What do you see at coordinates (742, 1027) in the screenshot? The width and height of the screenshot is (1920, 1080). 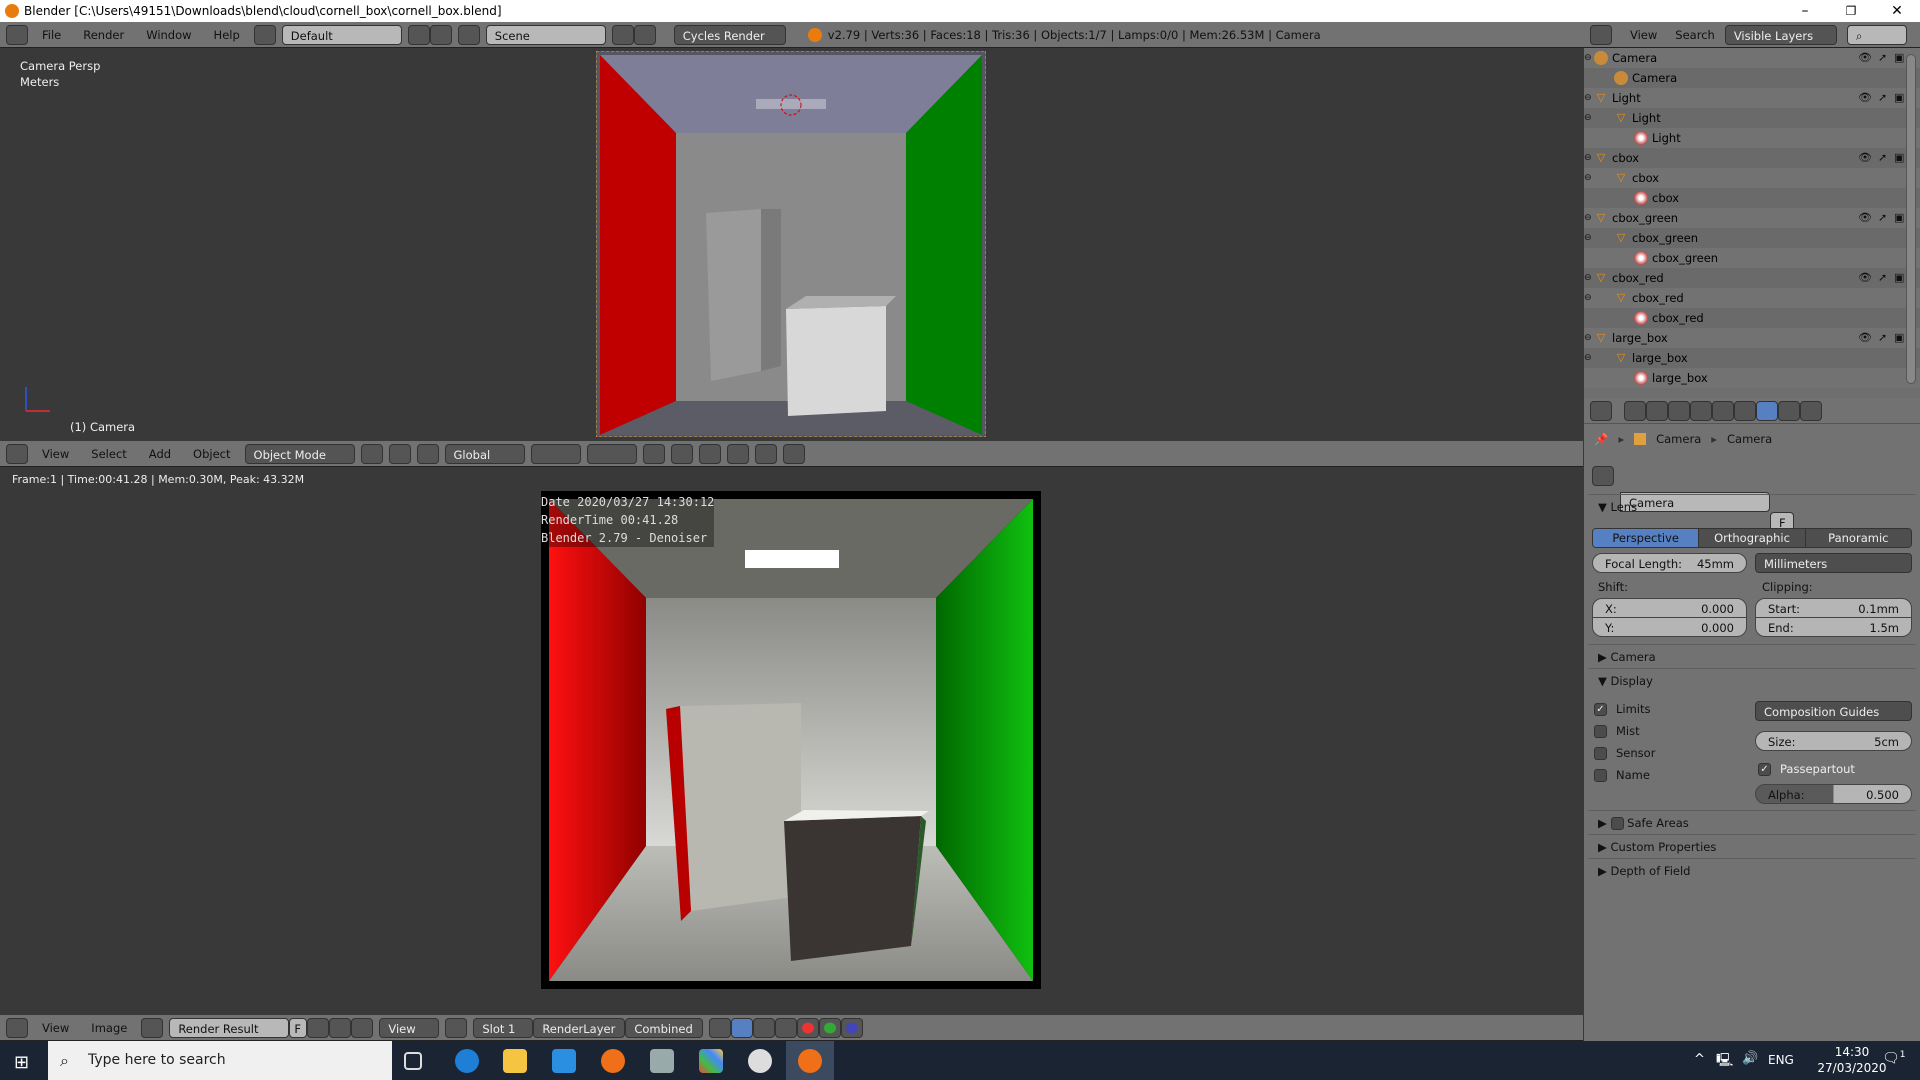 I see `alpha-channel-icon` at bounding box center [742, 1027].